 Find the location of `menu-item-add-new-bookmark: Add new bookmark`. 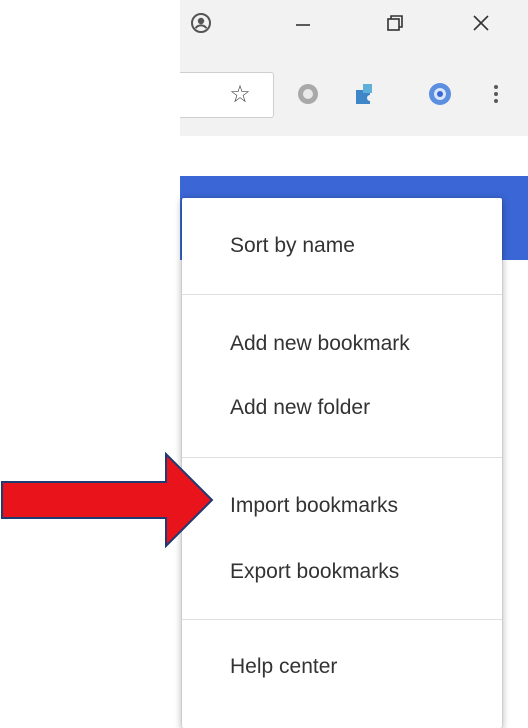

menu-item-add-new-bookmark: Add new bookmark is located at coordinates (320, 344).